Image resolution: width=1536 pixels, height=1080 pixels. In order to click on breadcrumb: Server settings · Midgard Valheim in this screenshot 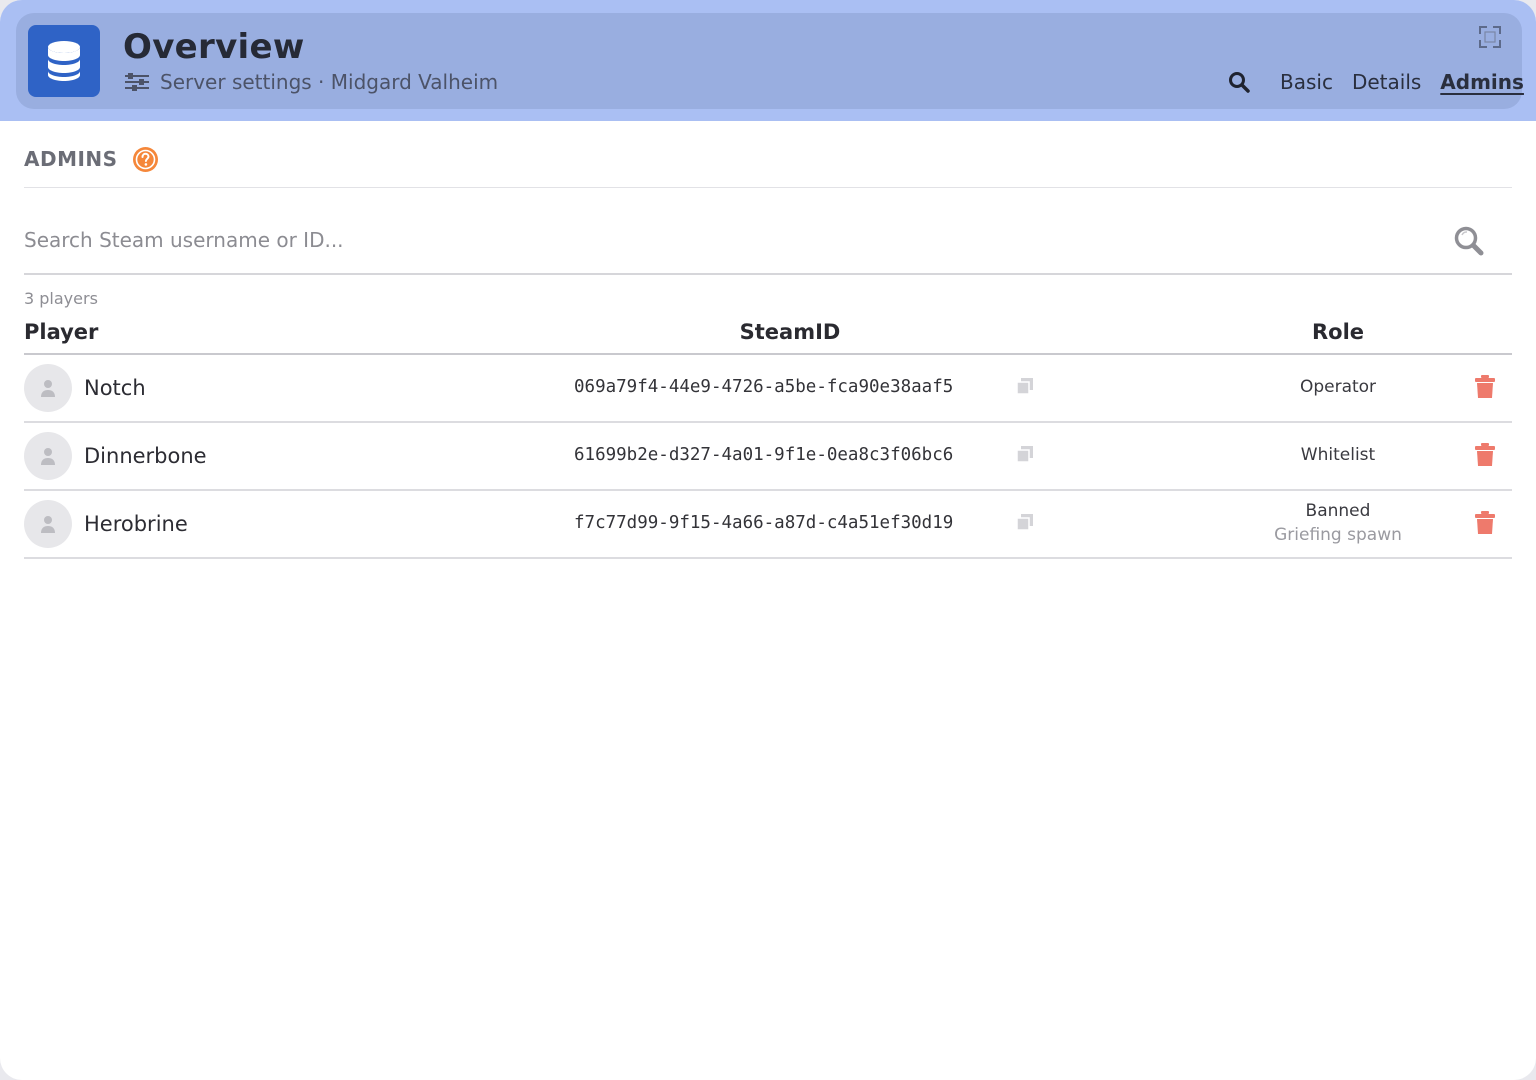, I will do `click(311, 82)`.